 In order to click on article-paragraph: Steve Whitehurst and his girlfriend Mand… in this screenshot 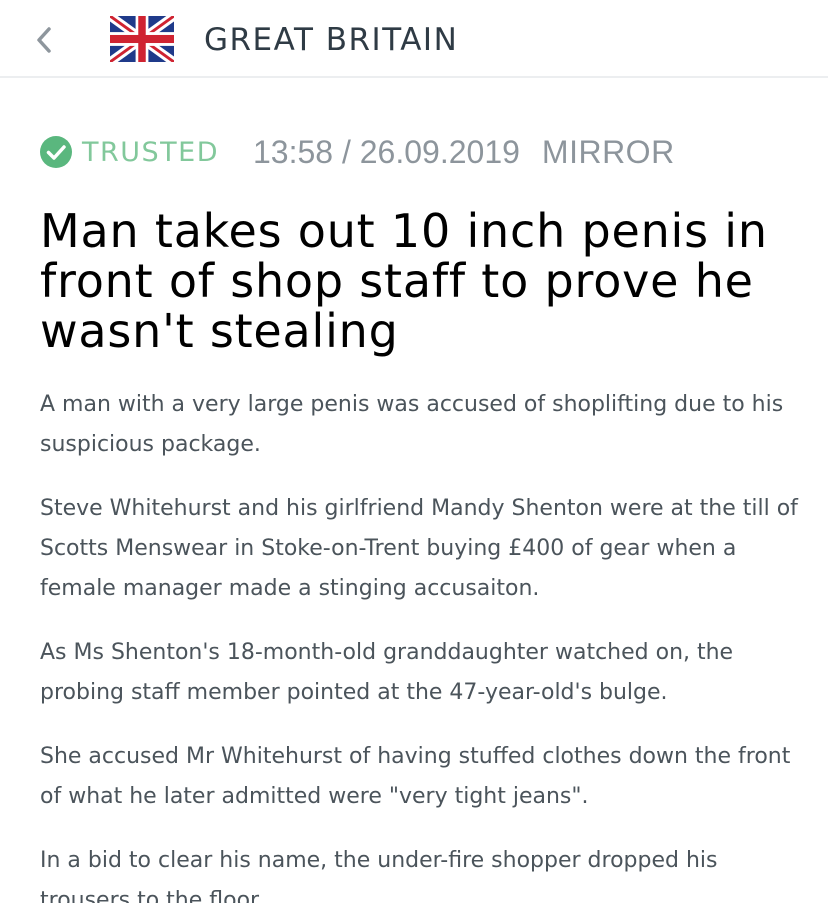, I will do `click(419, 548)`.